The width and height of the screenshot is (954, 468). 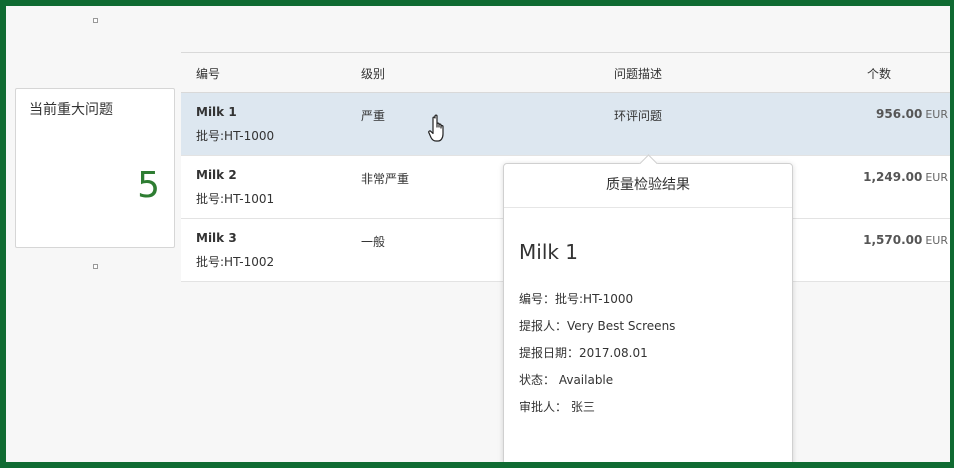 What do you see at coordinates (537, 380) in the screenshot?
I see `field-label: 状态：` at bounding box center [537, 380].